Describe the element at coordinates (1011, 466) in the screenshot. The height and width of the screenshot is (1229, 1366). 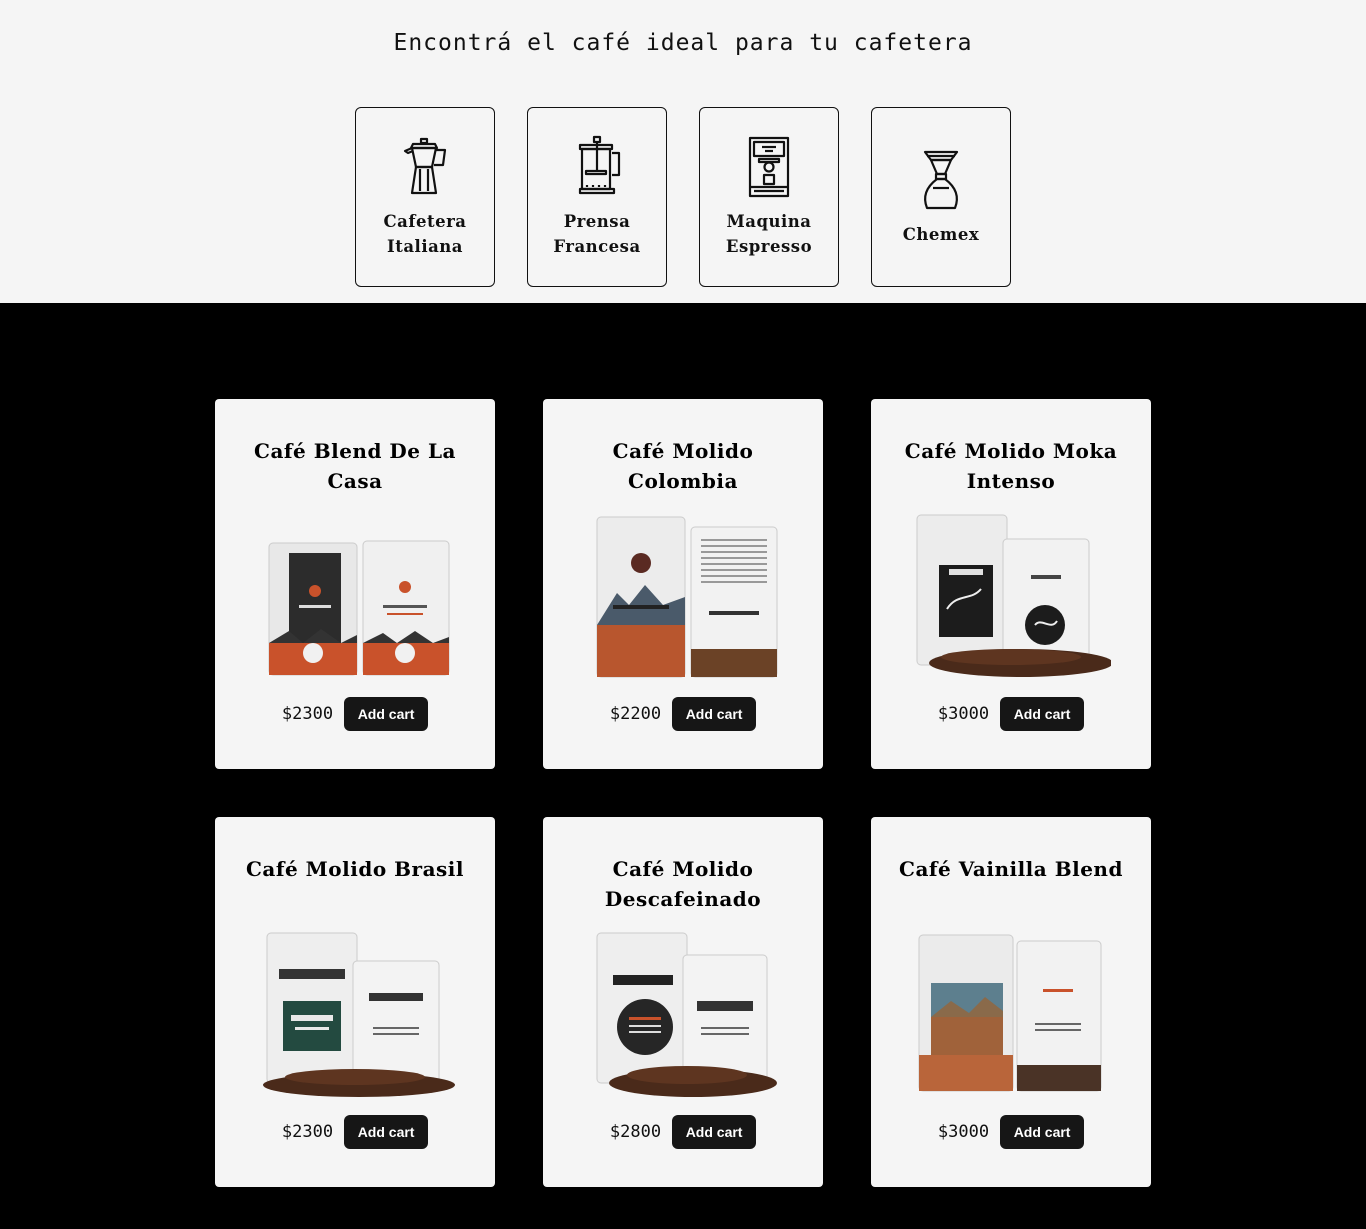
I see `product-title: Café Molido Moka Intenso` at that location.